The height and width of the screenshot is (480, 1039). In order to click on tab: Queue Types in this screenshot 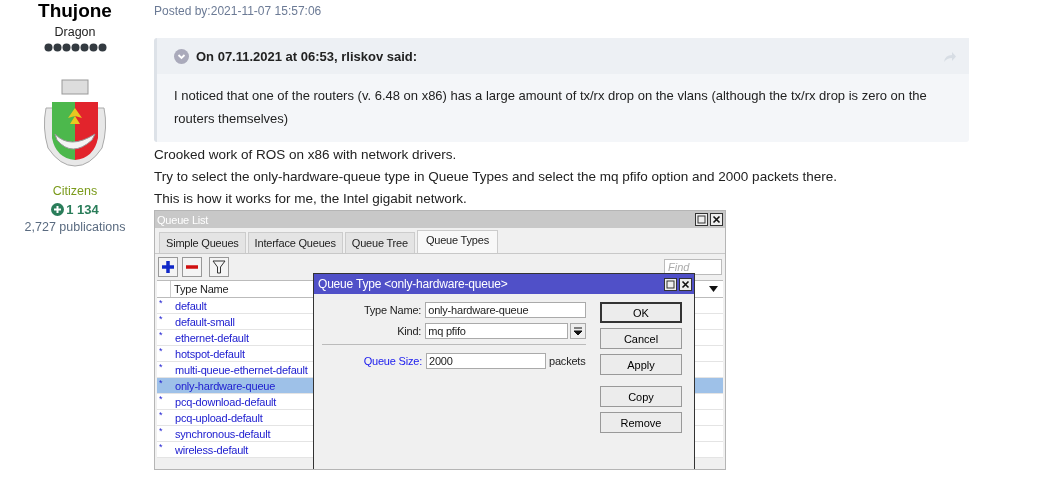, I will do `click(457, 241)`.